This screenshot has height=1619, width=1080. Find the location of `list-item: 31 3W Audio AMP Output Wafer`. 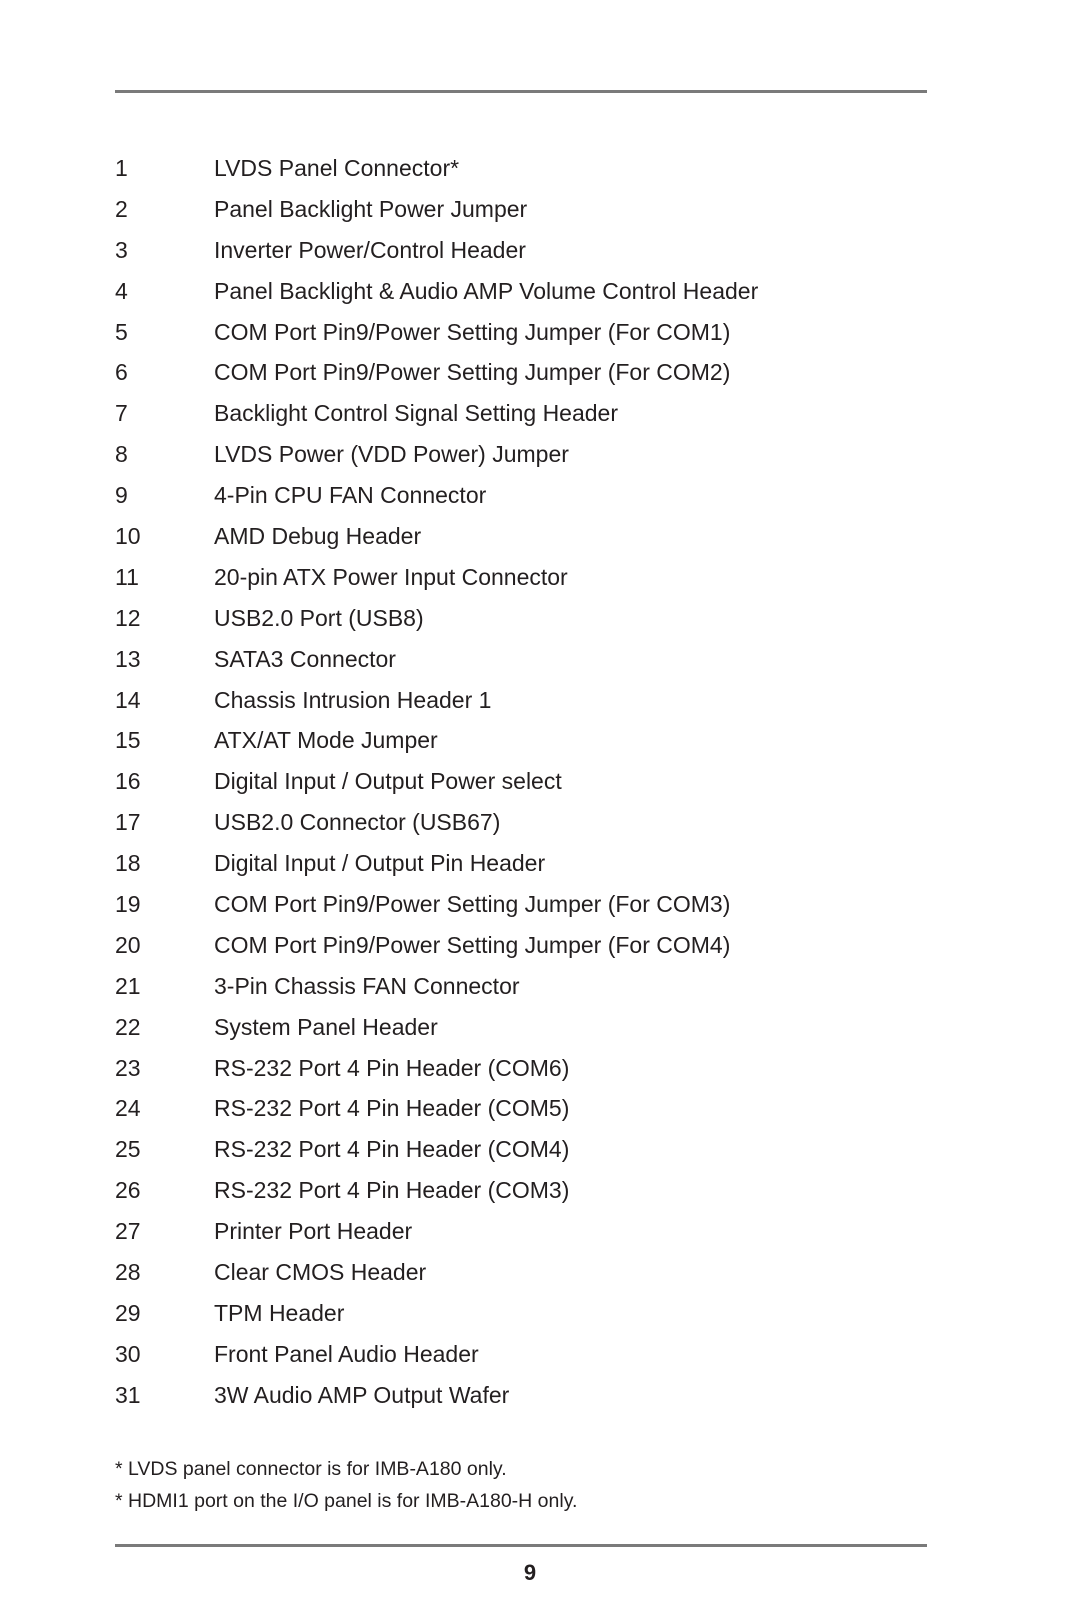

list-item: 31 3W Audio AMP Output Wafer is located at coordinates (436, 1395).